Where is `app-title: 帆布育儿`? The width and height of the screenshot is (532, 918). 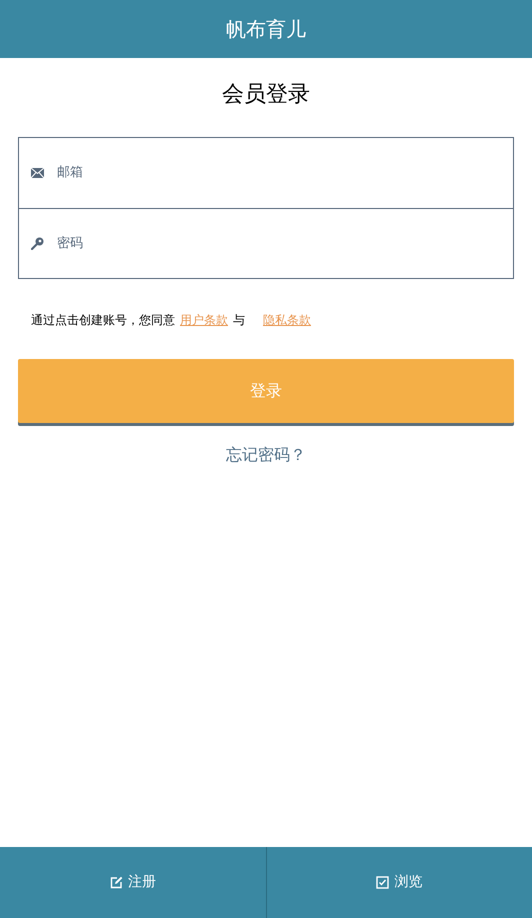
app-title: 帆布育儿 is located at coordinates (266, 29).